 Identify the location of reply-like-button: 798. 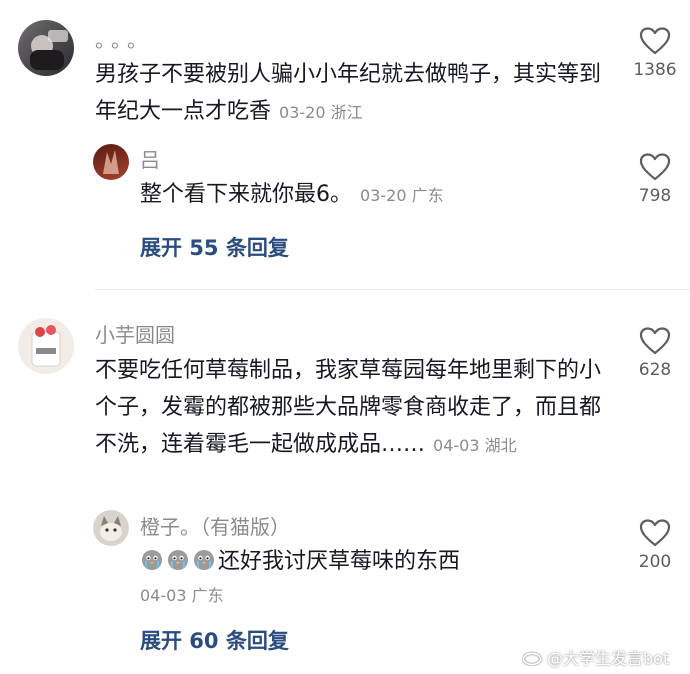
(655, 179).